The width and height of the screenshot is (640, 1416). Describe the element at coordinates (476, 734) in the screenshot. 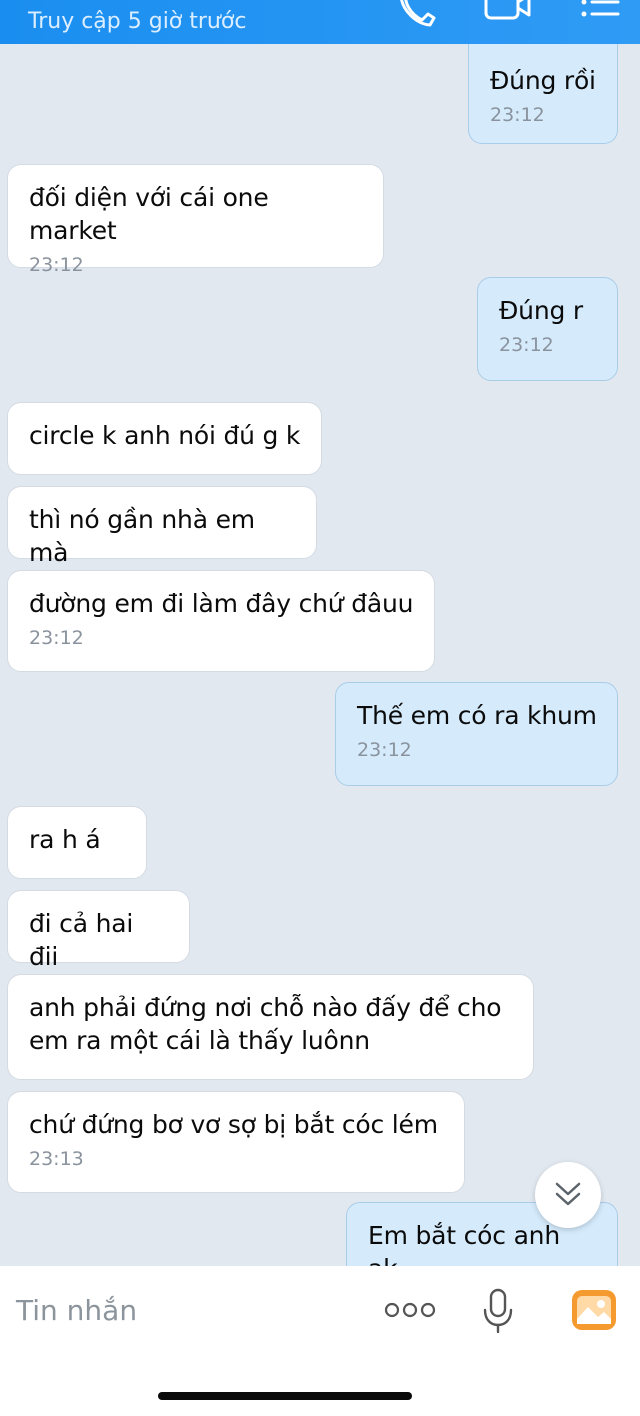

I see `message-bubble: Thế em có ra khum 23:12` at that location.